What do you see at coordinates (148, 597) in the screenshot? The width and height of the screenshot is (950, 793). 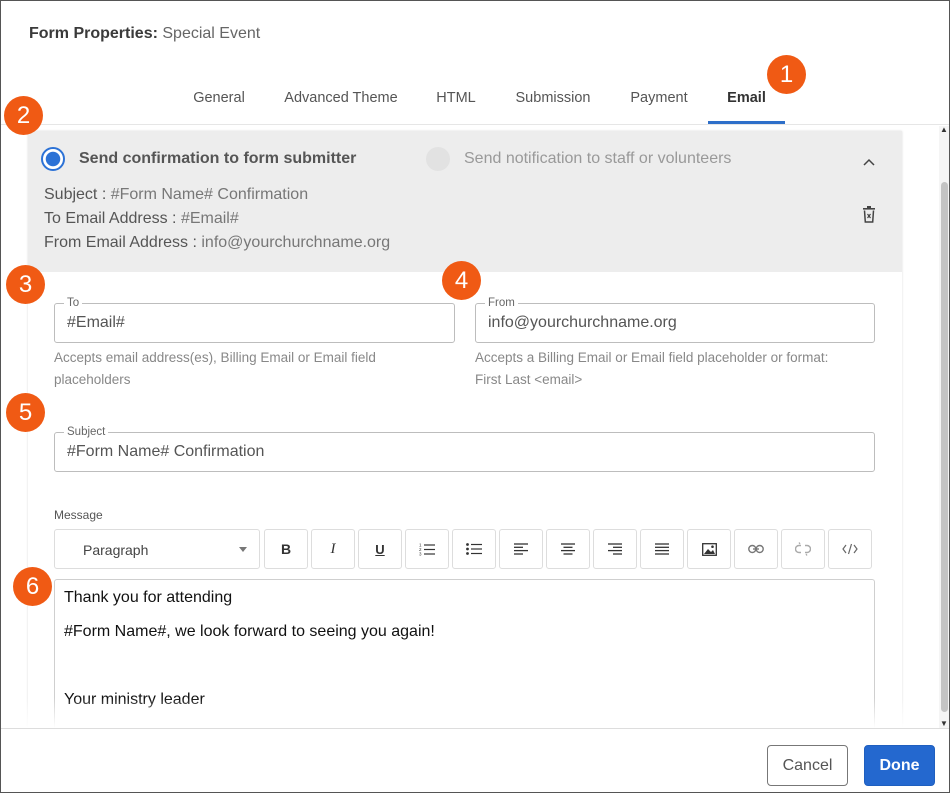 I see `message-line-1: Thank you for attending` at bounding box center [148, 597].